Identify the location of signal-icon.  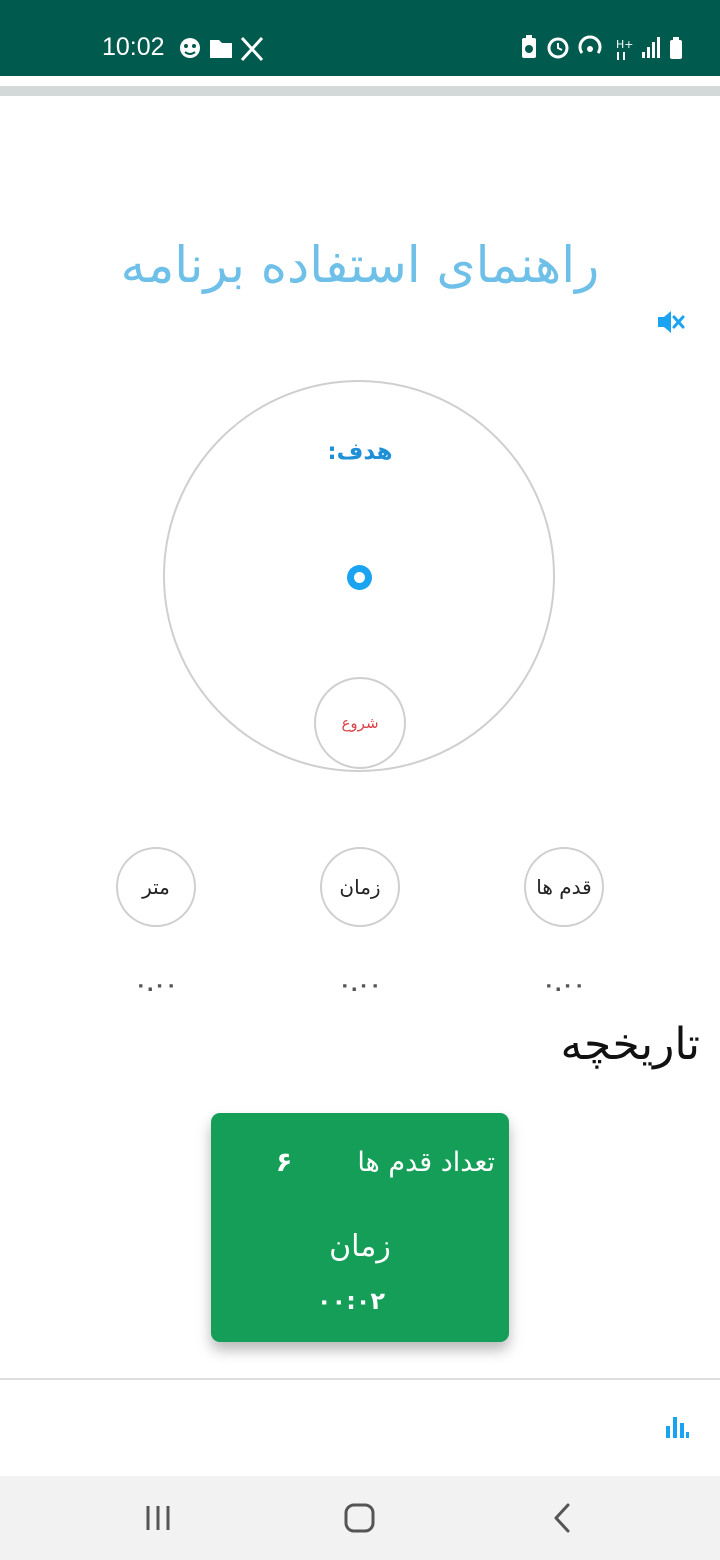
(651, 47).